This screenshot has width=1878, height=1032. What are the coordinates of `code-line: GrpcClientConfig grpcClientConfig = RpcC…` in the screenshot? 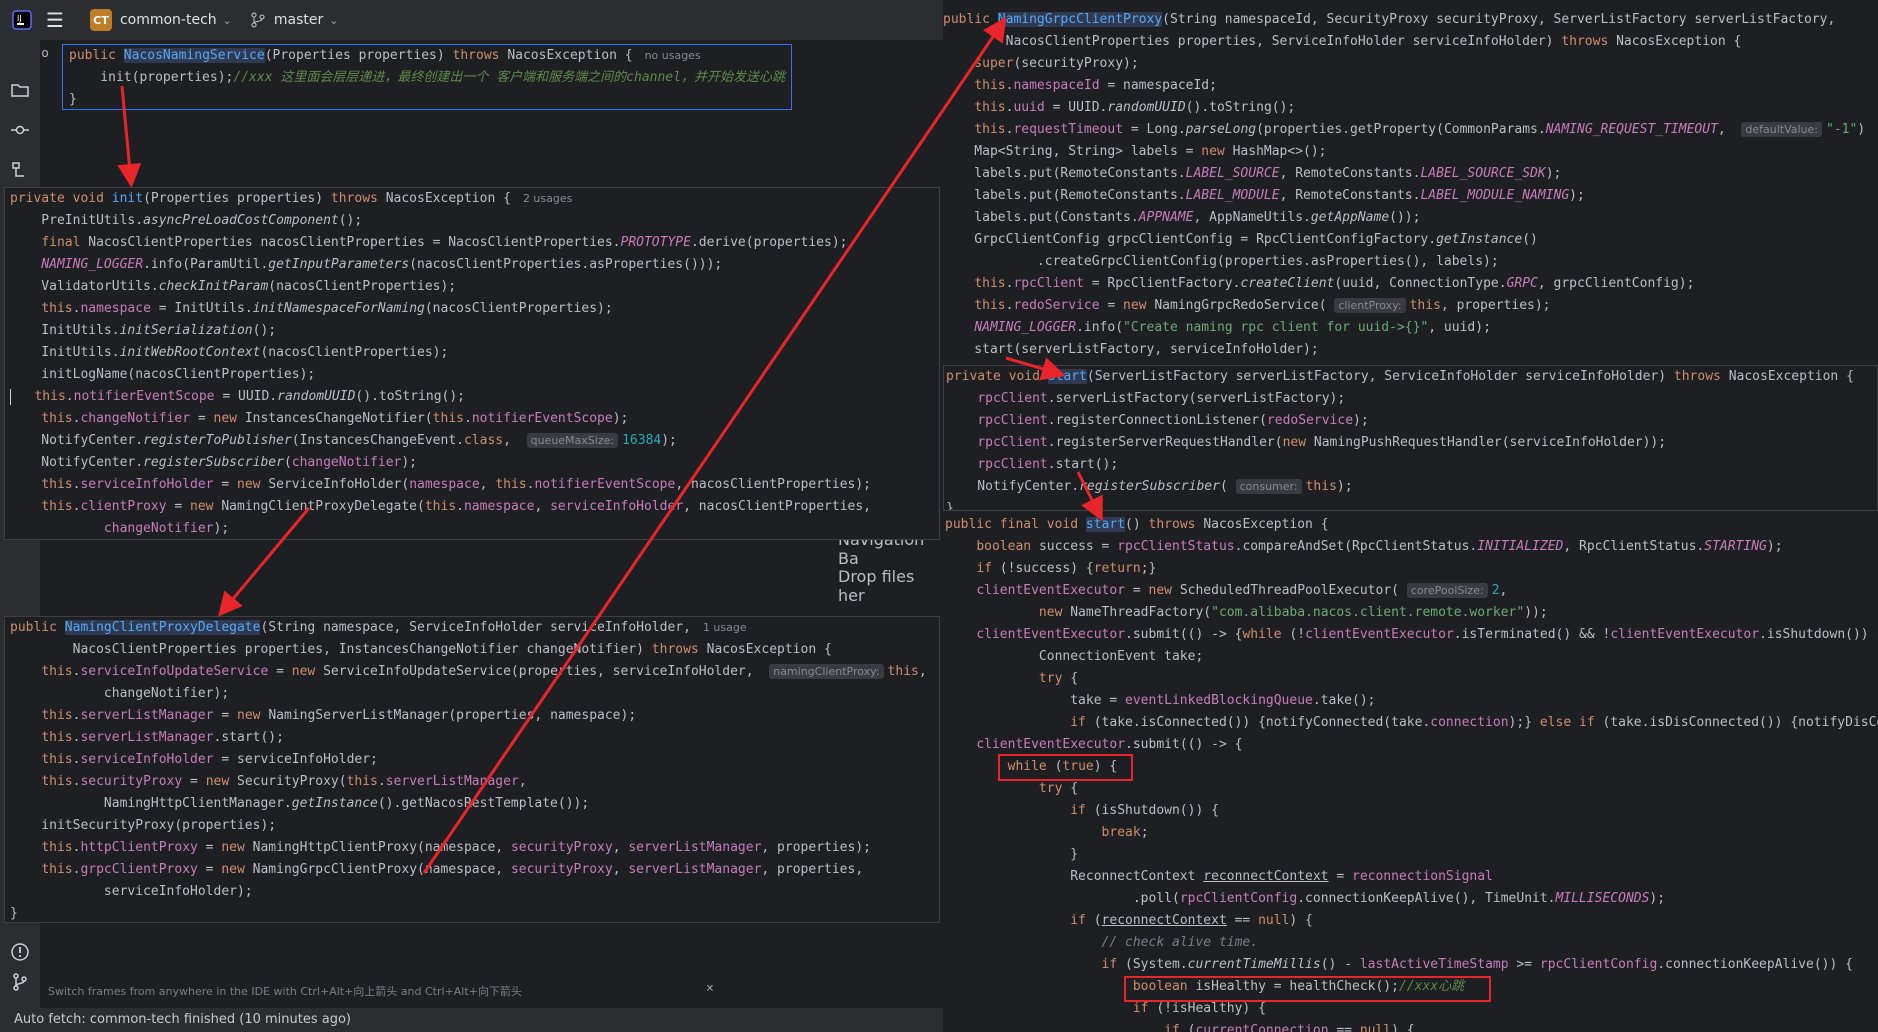 It's located at (1410, 240).